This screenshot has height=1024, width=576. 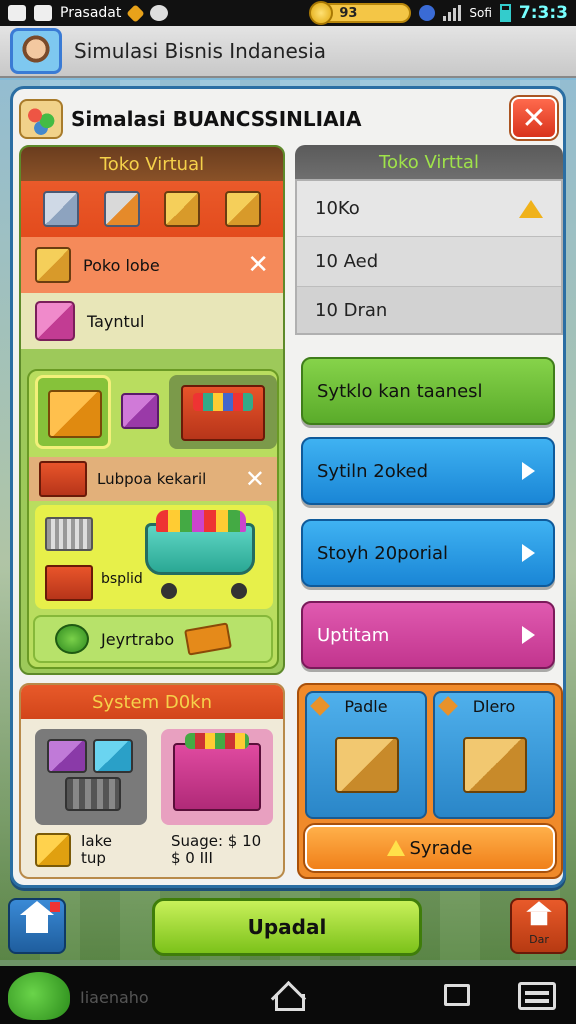 What do you see at coordinates (53, 265) in the screenshot?
I see `box-icon` at bounding box center [53, 265].